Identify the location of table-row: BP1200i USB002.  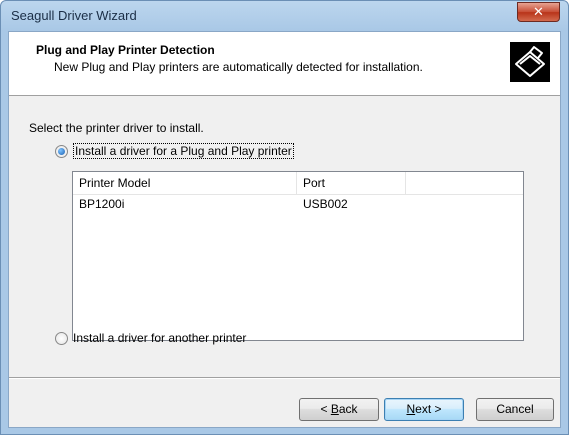
(298, 204).